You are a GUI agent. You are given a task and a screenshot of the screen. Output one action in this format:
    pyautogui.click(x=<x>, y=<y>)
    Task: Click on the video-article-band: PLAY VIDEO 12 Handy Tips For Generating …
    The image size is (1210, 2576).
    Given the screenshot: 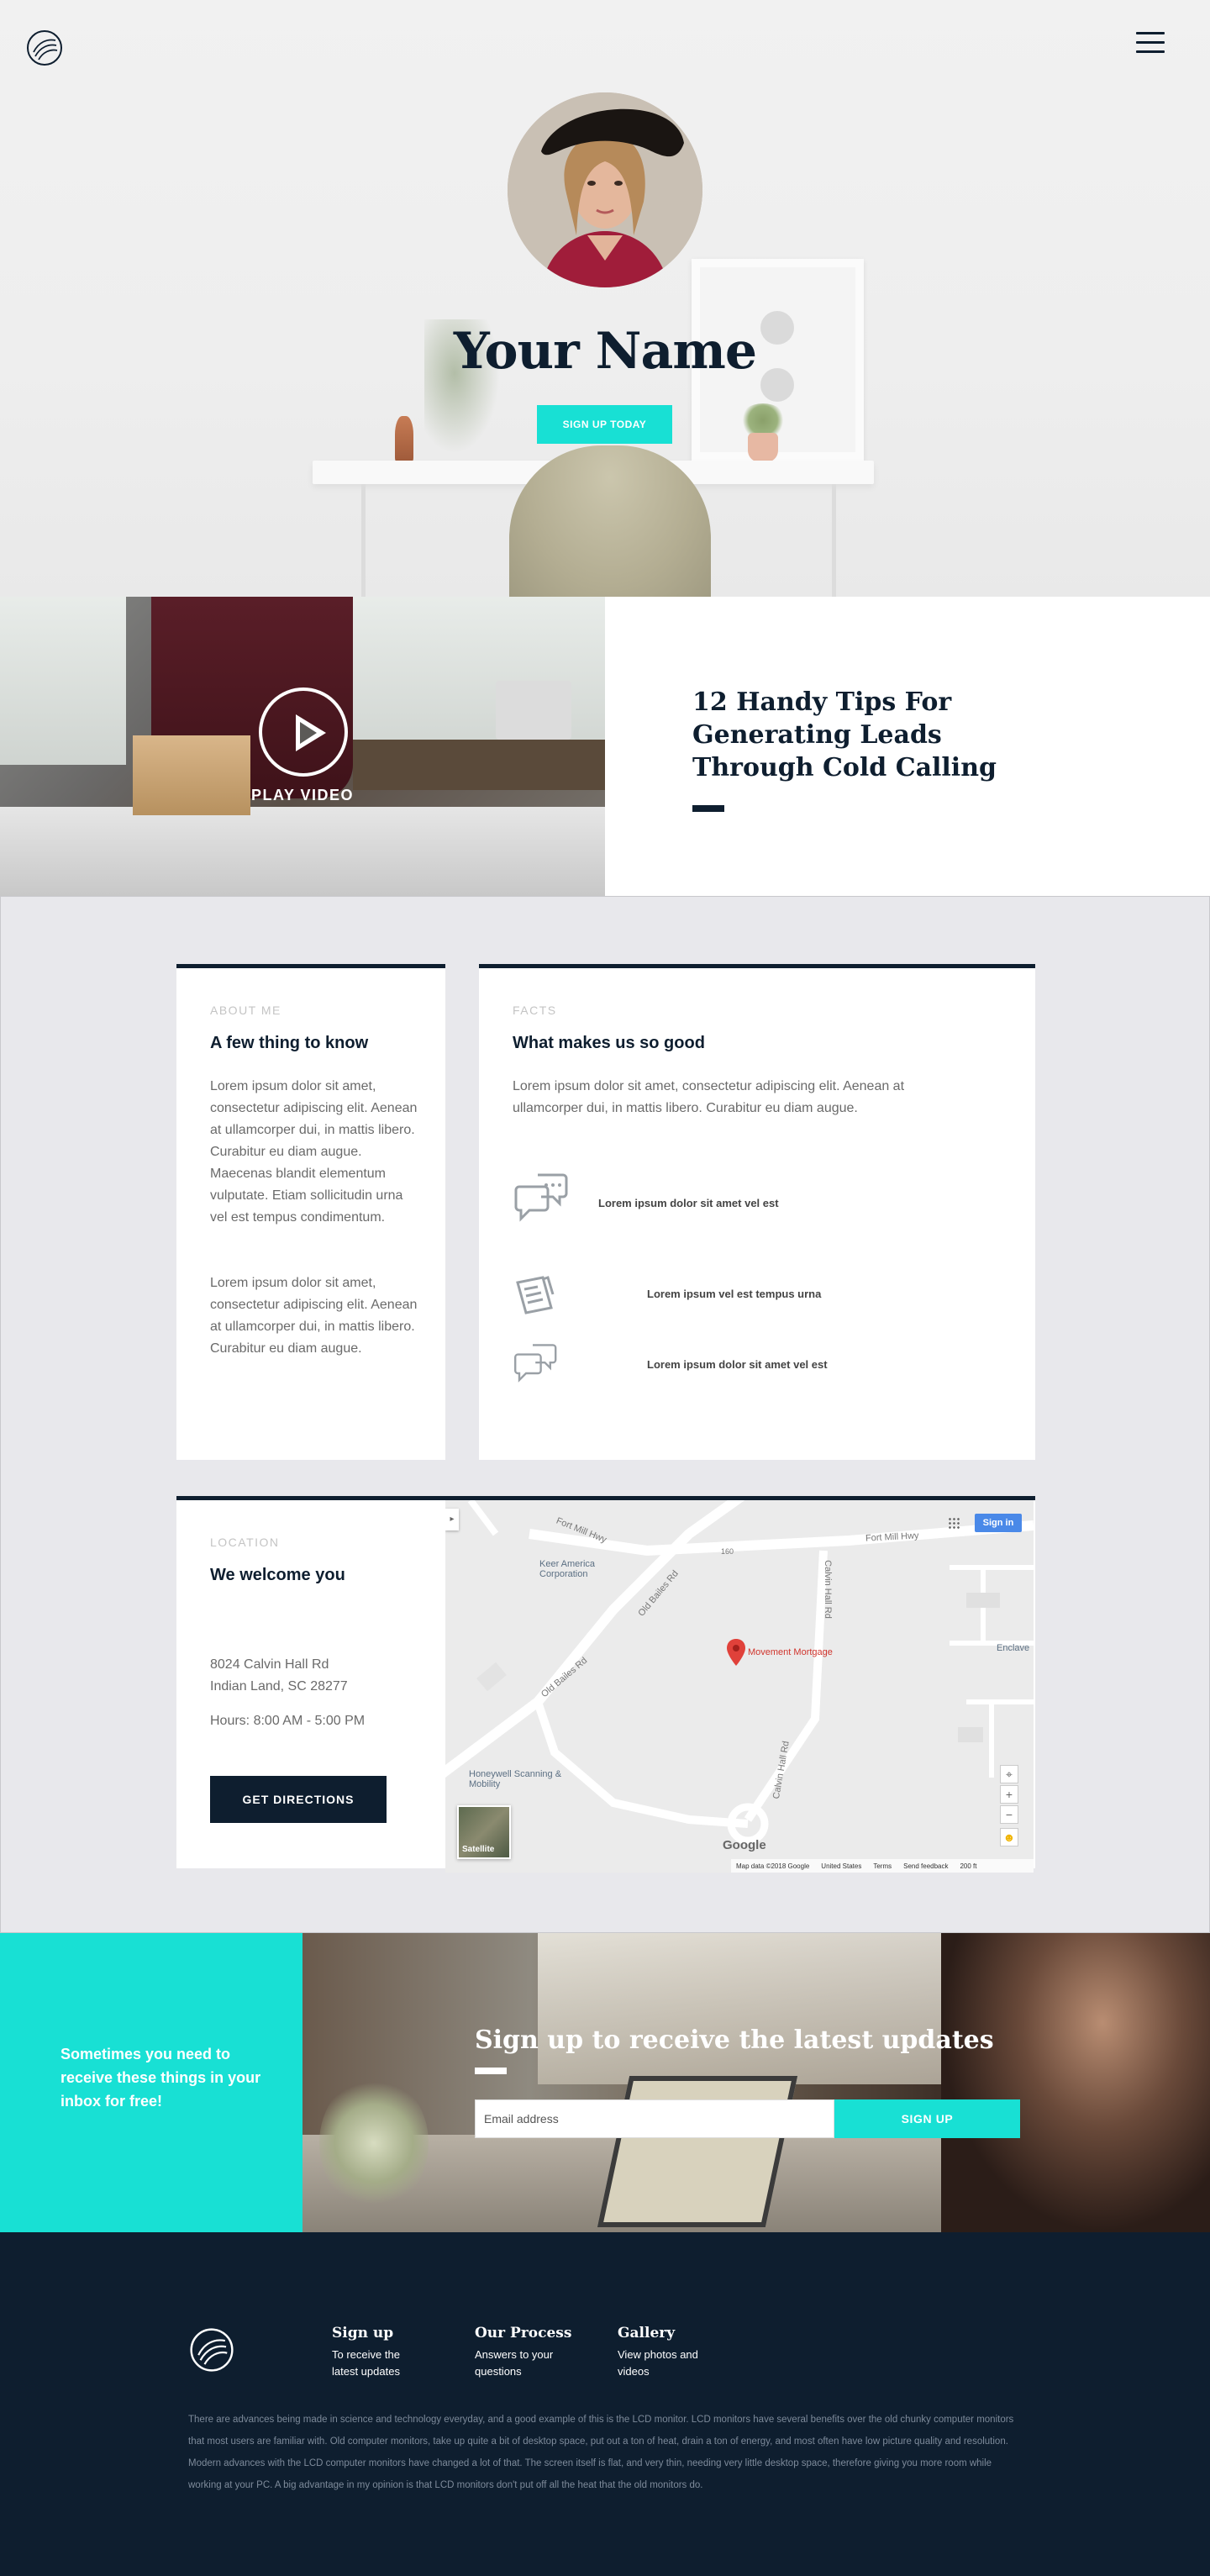 What is the action you would take?
    pyautogui.click(x=605, y=746)
    